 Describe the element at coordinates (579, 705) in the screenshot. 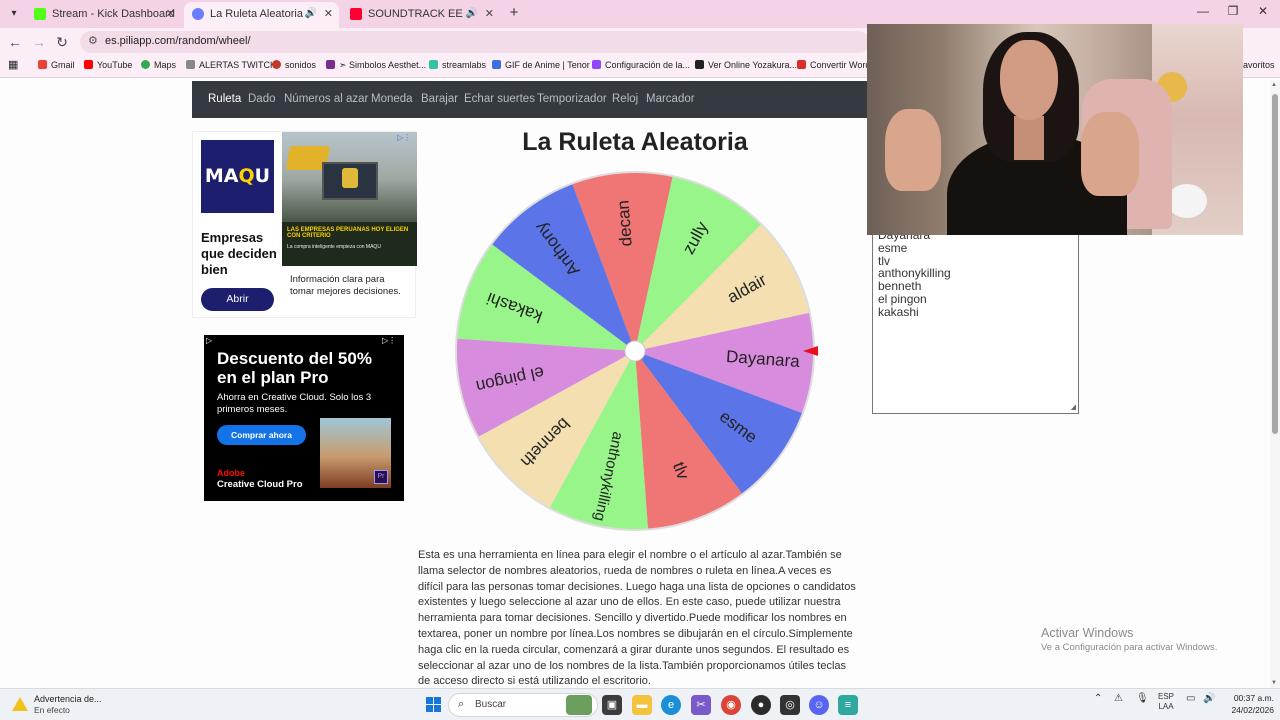

I see `widgets-icon` at that location.